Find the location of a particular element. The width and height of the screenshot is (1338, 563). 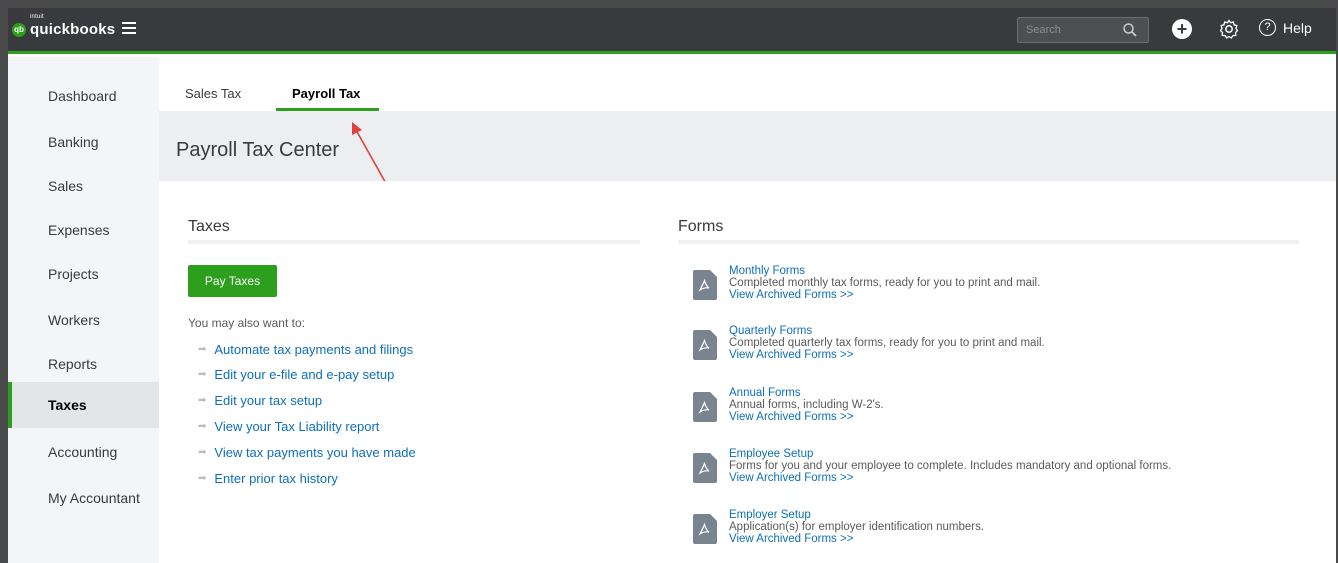

link-edit-efile-setup: ➡ Edit your e-file and e-pay setup is located at coordinates (296, 374).